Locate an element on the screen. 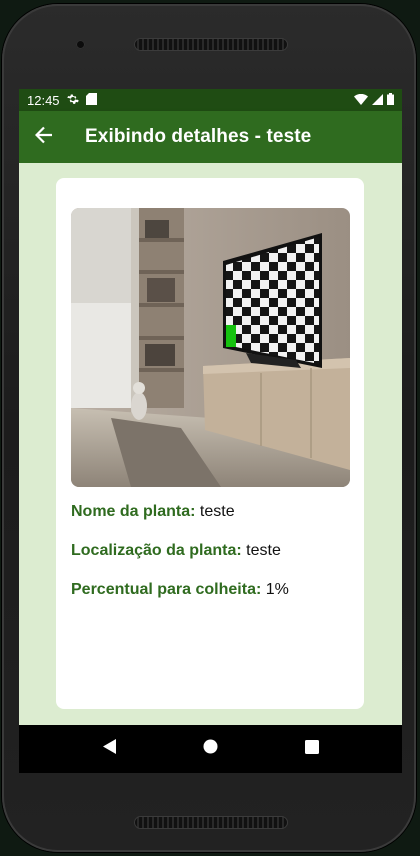 The image size is (420, 856). harvest-percent-row: Percentual para colheita: 1% is located at coordinates (211, 599).